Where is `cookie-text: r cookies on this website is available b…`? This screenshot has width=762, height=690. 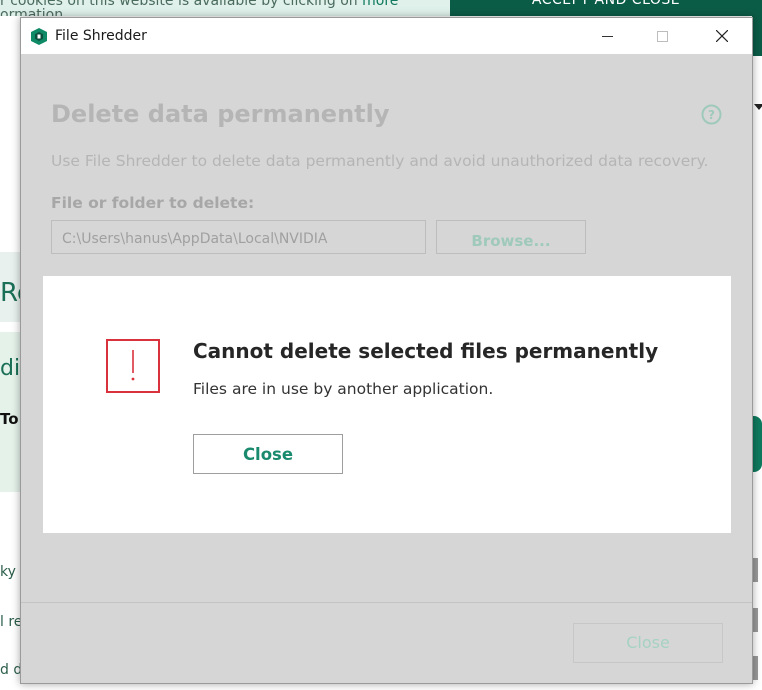 cookie-text: r cookies on this website is available b… is located at coordinates (215, 8).